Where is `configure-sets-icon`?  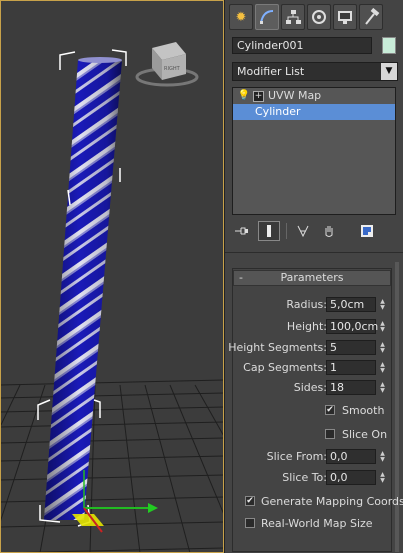 configure-sets-icon is located at coordinates (367, 231).